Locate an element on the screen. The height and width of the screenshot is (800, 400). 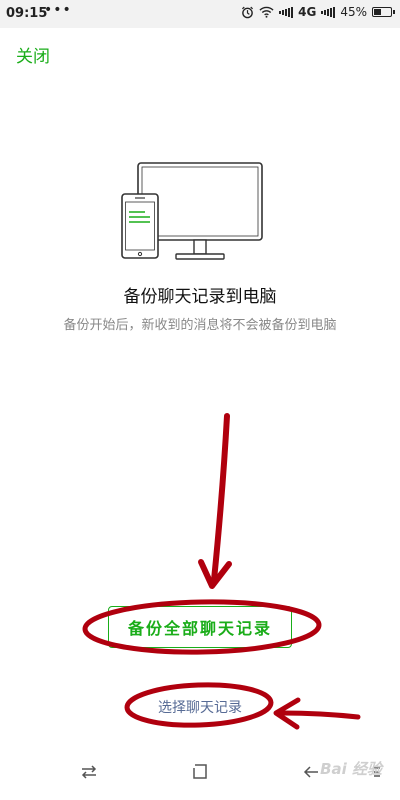
battery-fill is located at coordinates (377, 12).